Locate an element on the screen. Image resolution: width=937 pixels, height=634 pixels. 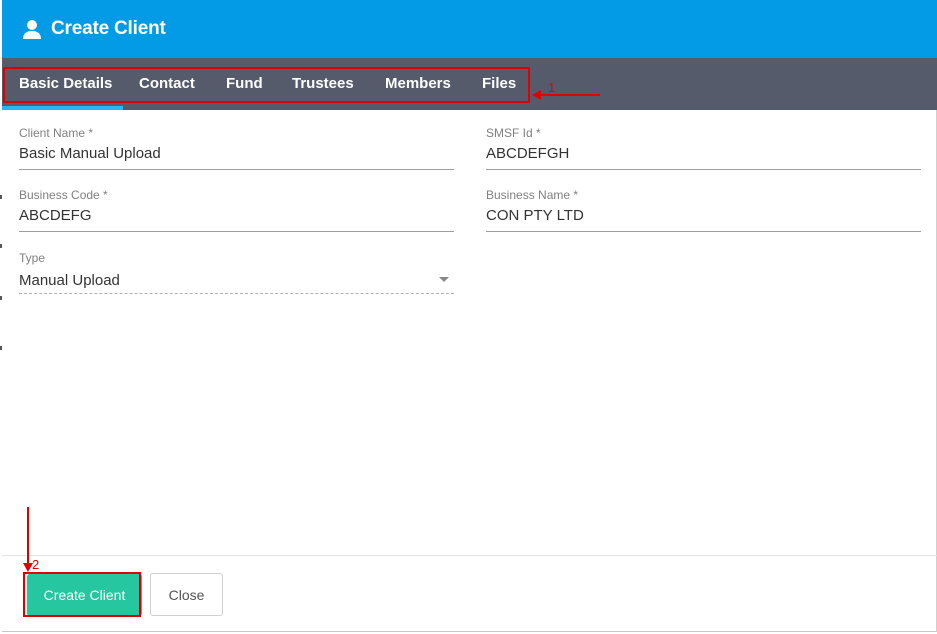
smsf-id-underline is located at coordinates (703, 169).